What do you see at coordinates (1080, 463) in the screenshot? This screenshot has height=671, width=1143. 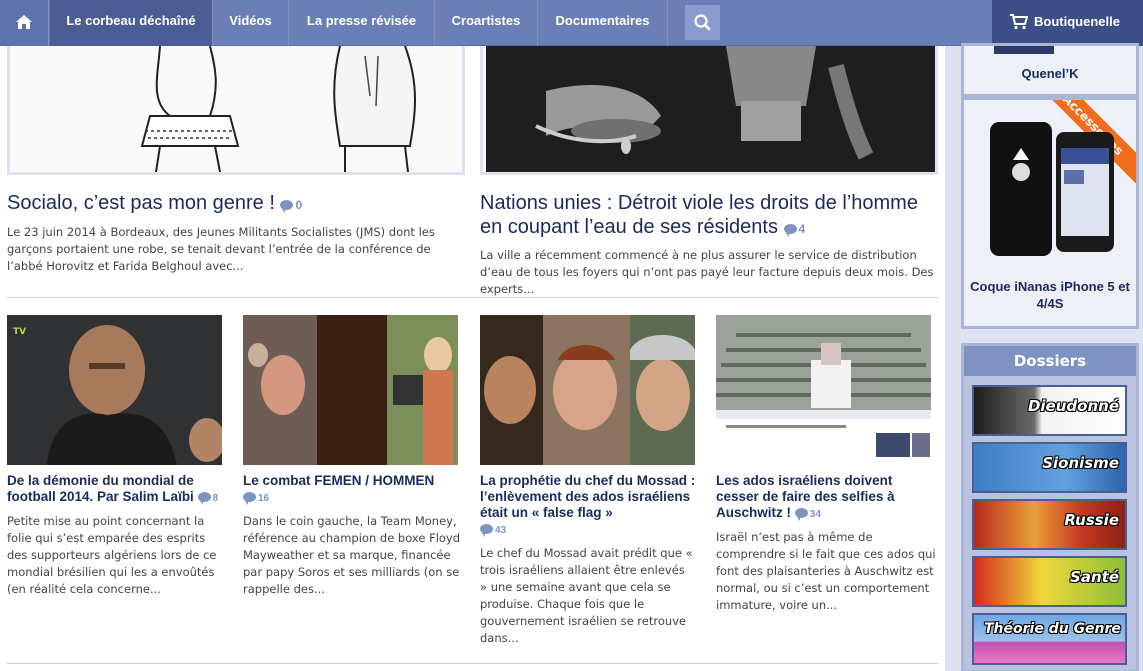 I see `dossier-label: Sionisme` at bounding box center [1080, 463].